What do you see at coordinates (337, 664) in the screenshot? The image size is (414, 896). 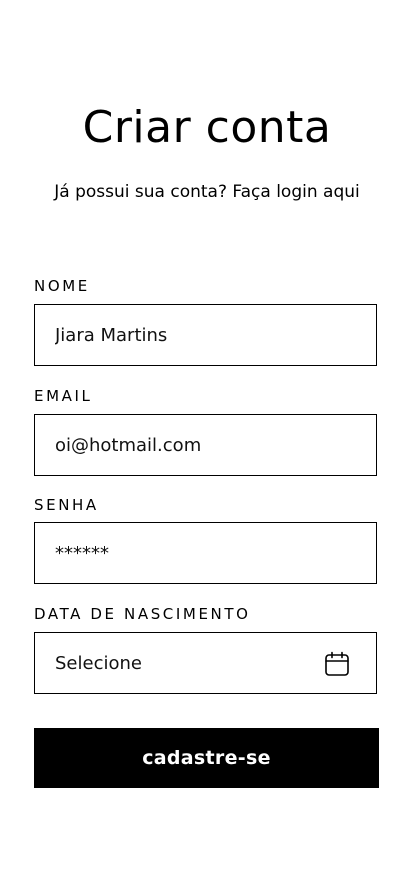 I see `calendar-icon` at bounding box center [337, 664].